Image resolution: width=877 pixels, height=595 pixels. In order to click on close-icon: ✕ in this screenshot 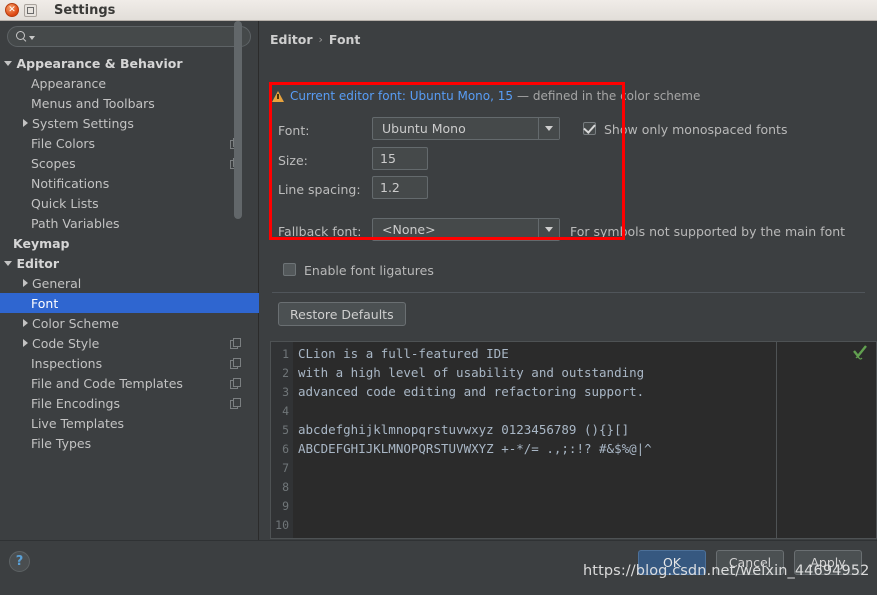, I will do `click(12, 10)`.